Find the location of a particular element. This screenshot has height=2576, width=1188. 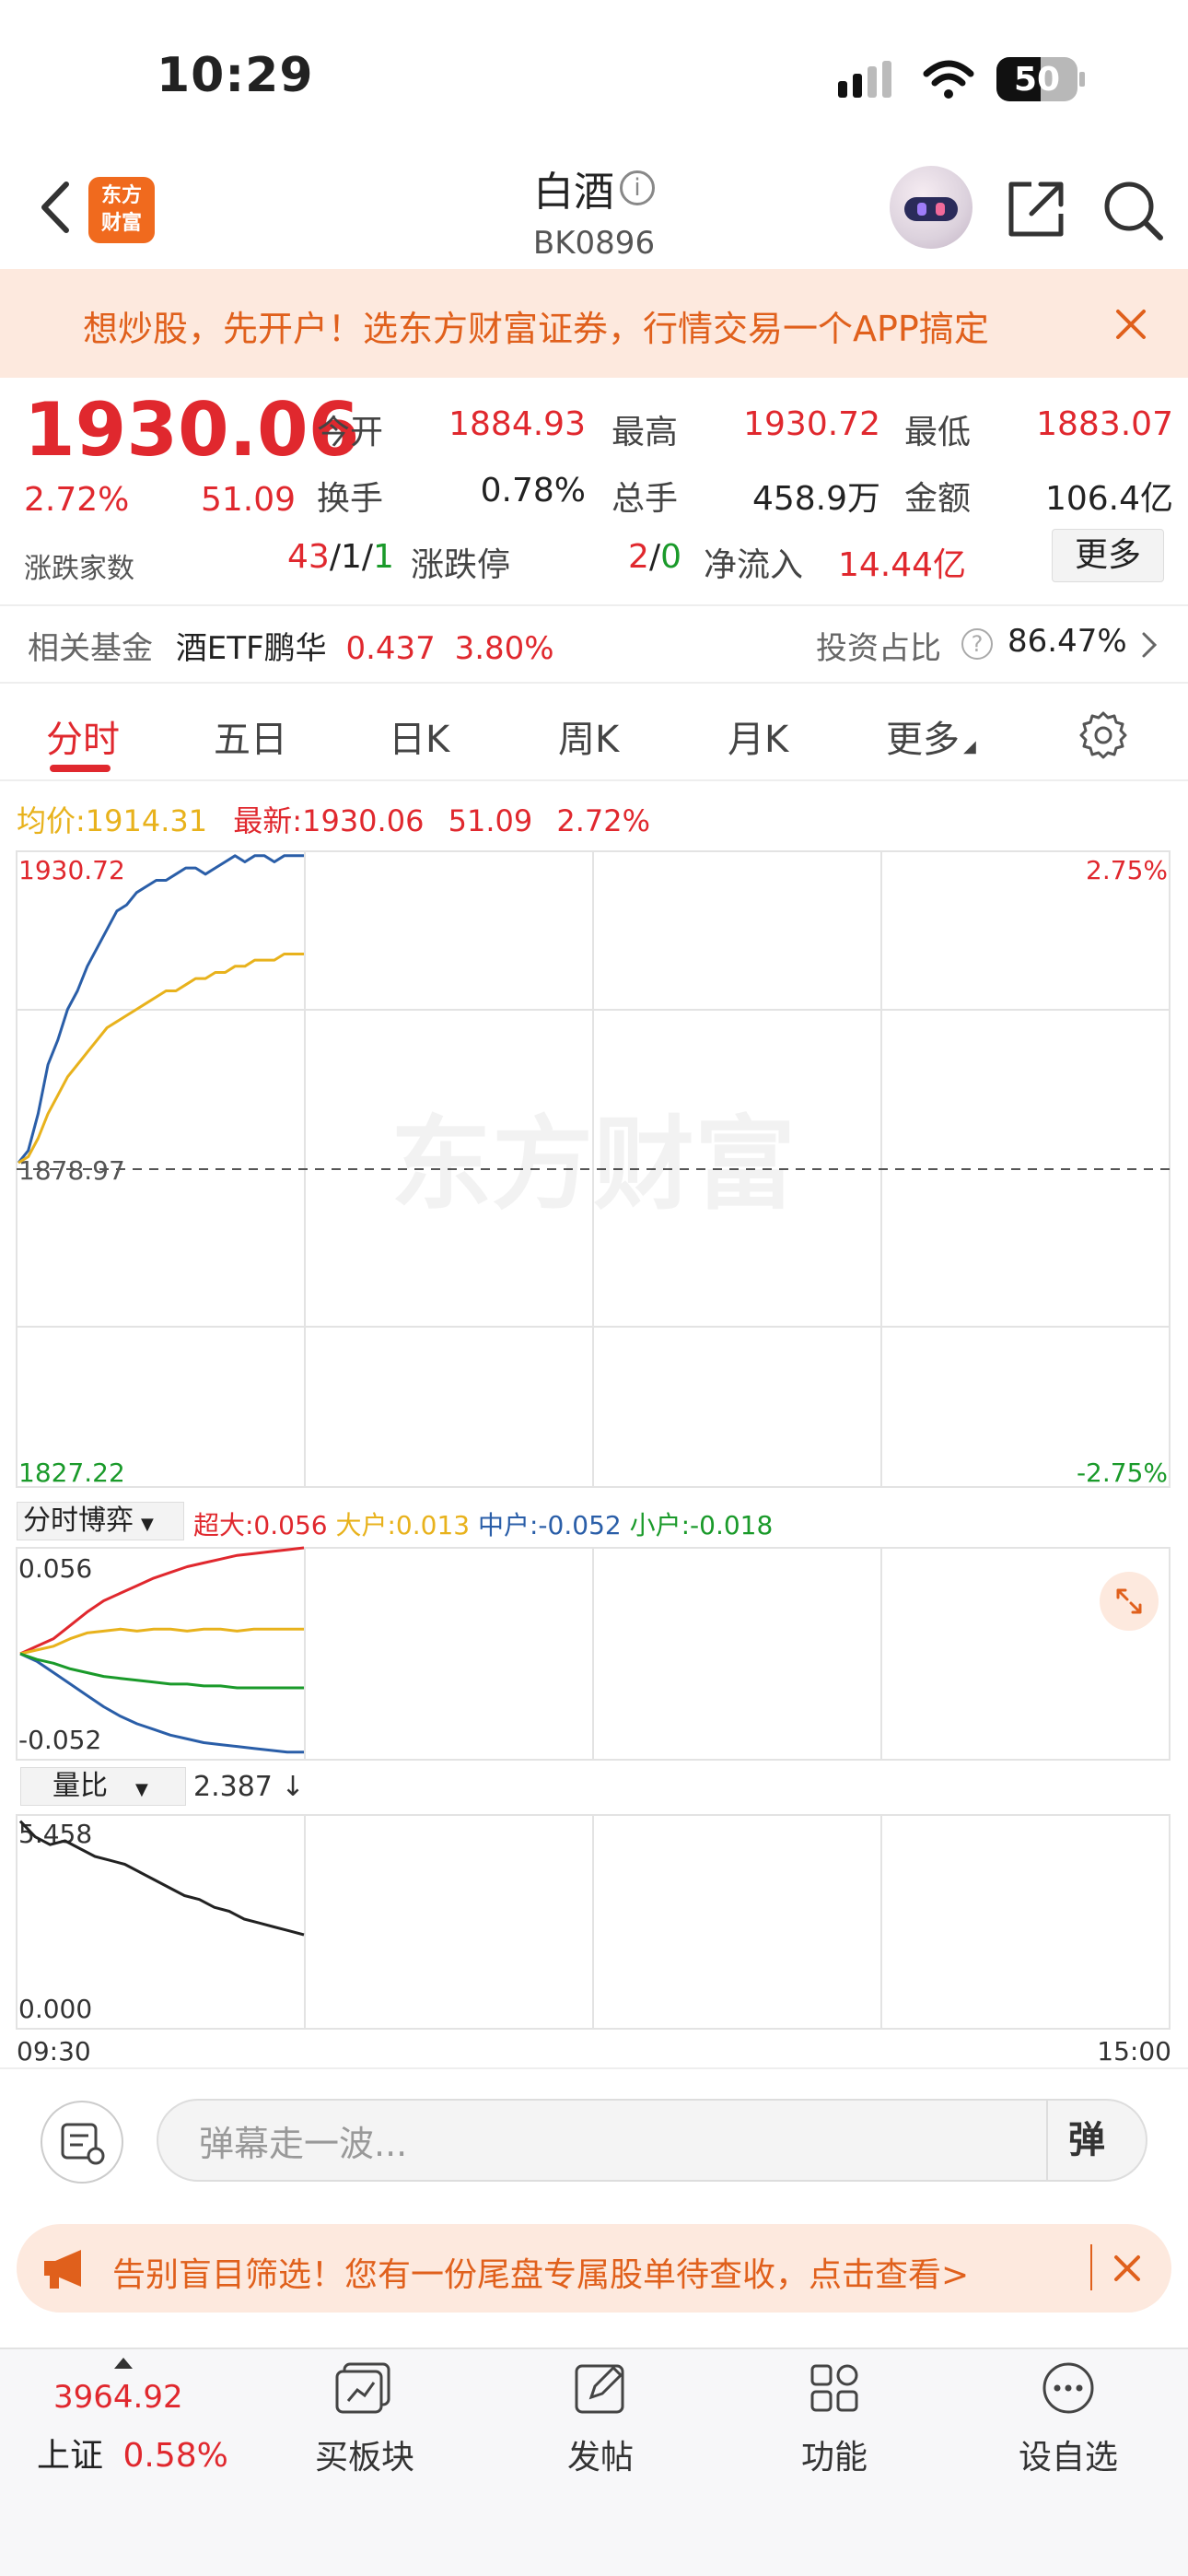

vr-bottom-label: 0.000 is located at coordinates (55, 2009).